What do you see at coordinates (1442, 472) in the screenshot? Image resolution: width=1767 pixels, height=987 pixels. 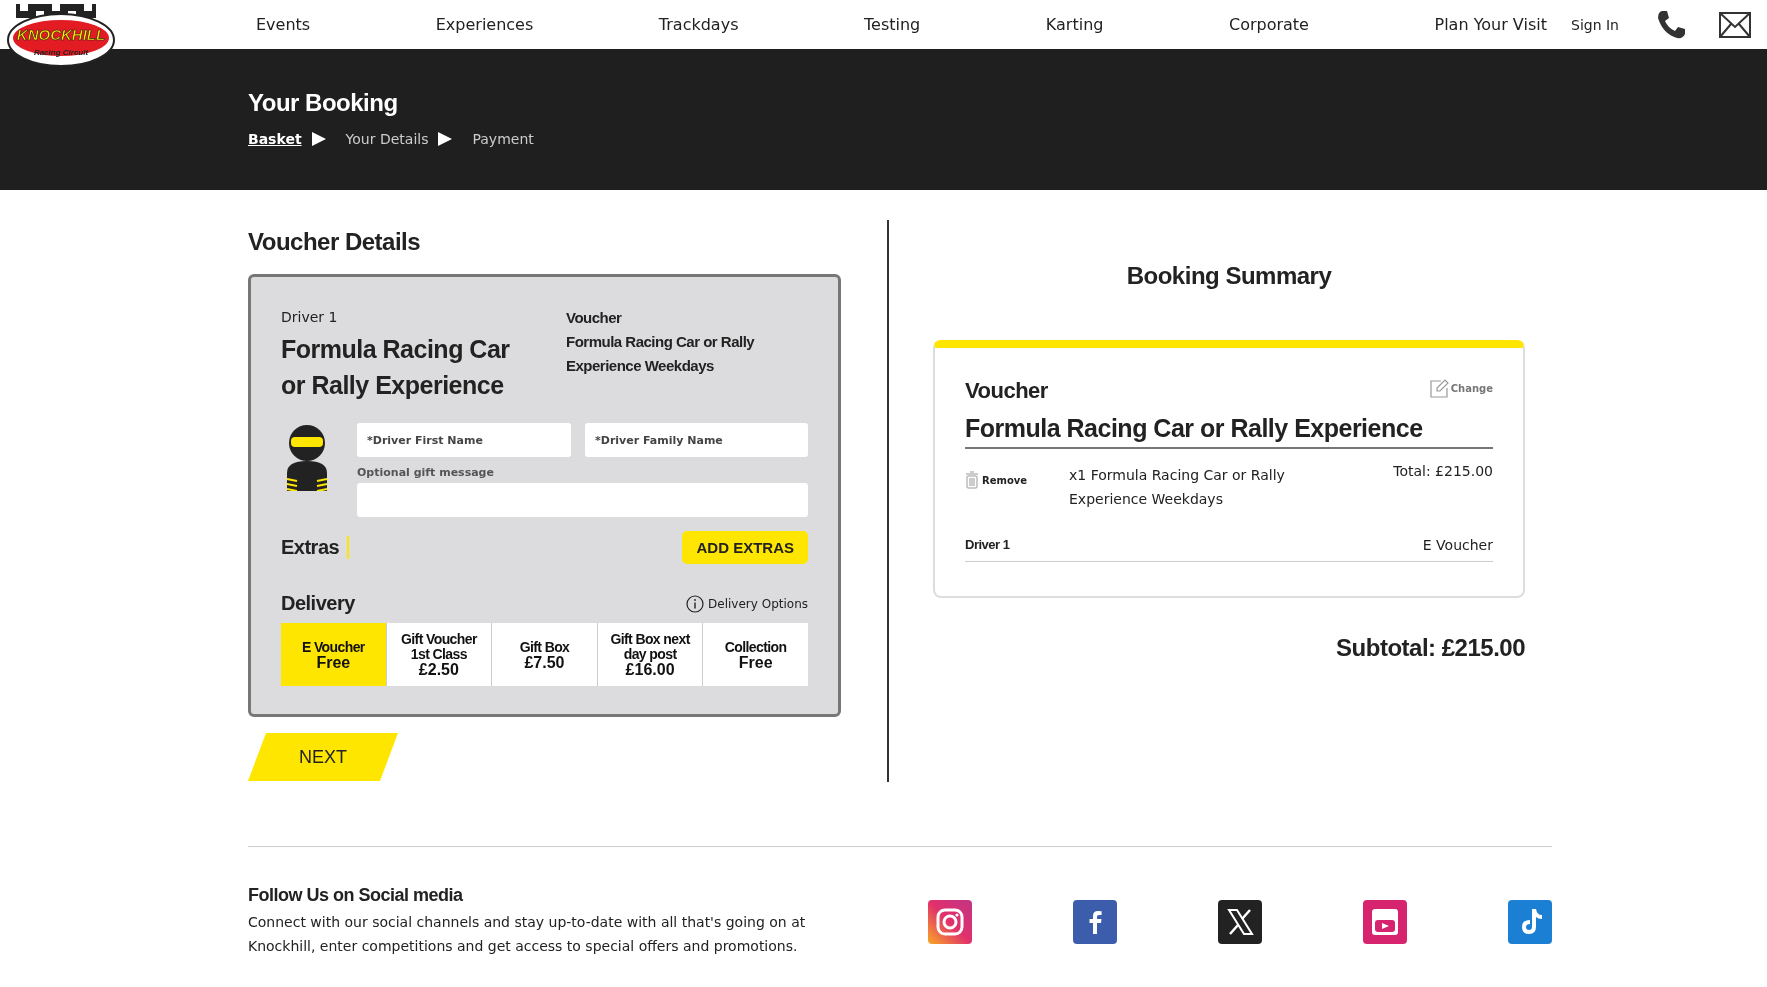 I see `item-total: Total: £215.00` at bounding box center [1442, 472].